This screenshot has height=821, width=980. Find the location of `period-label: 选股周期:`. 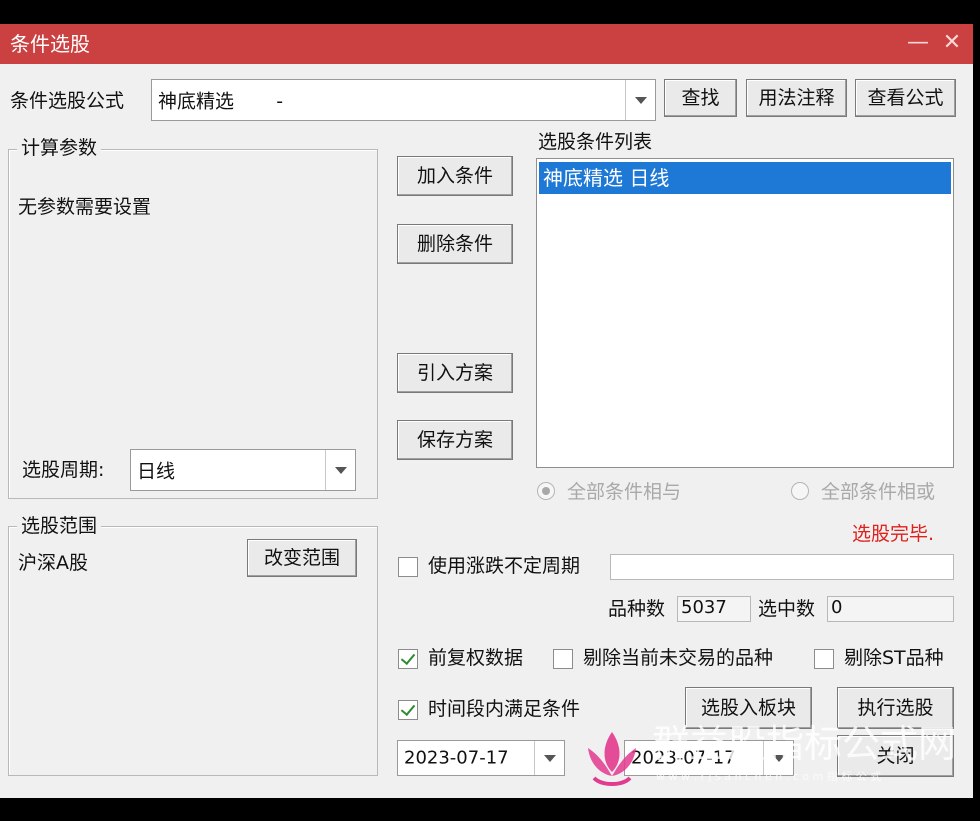

period-label: 选股周期: is located at coordinates (63, 470).